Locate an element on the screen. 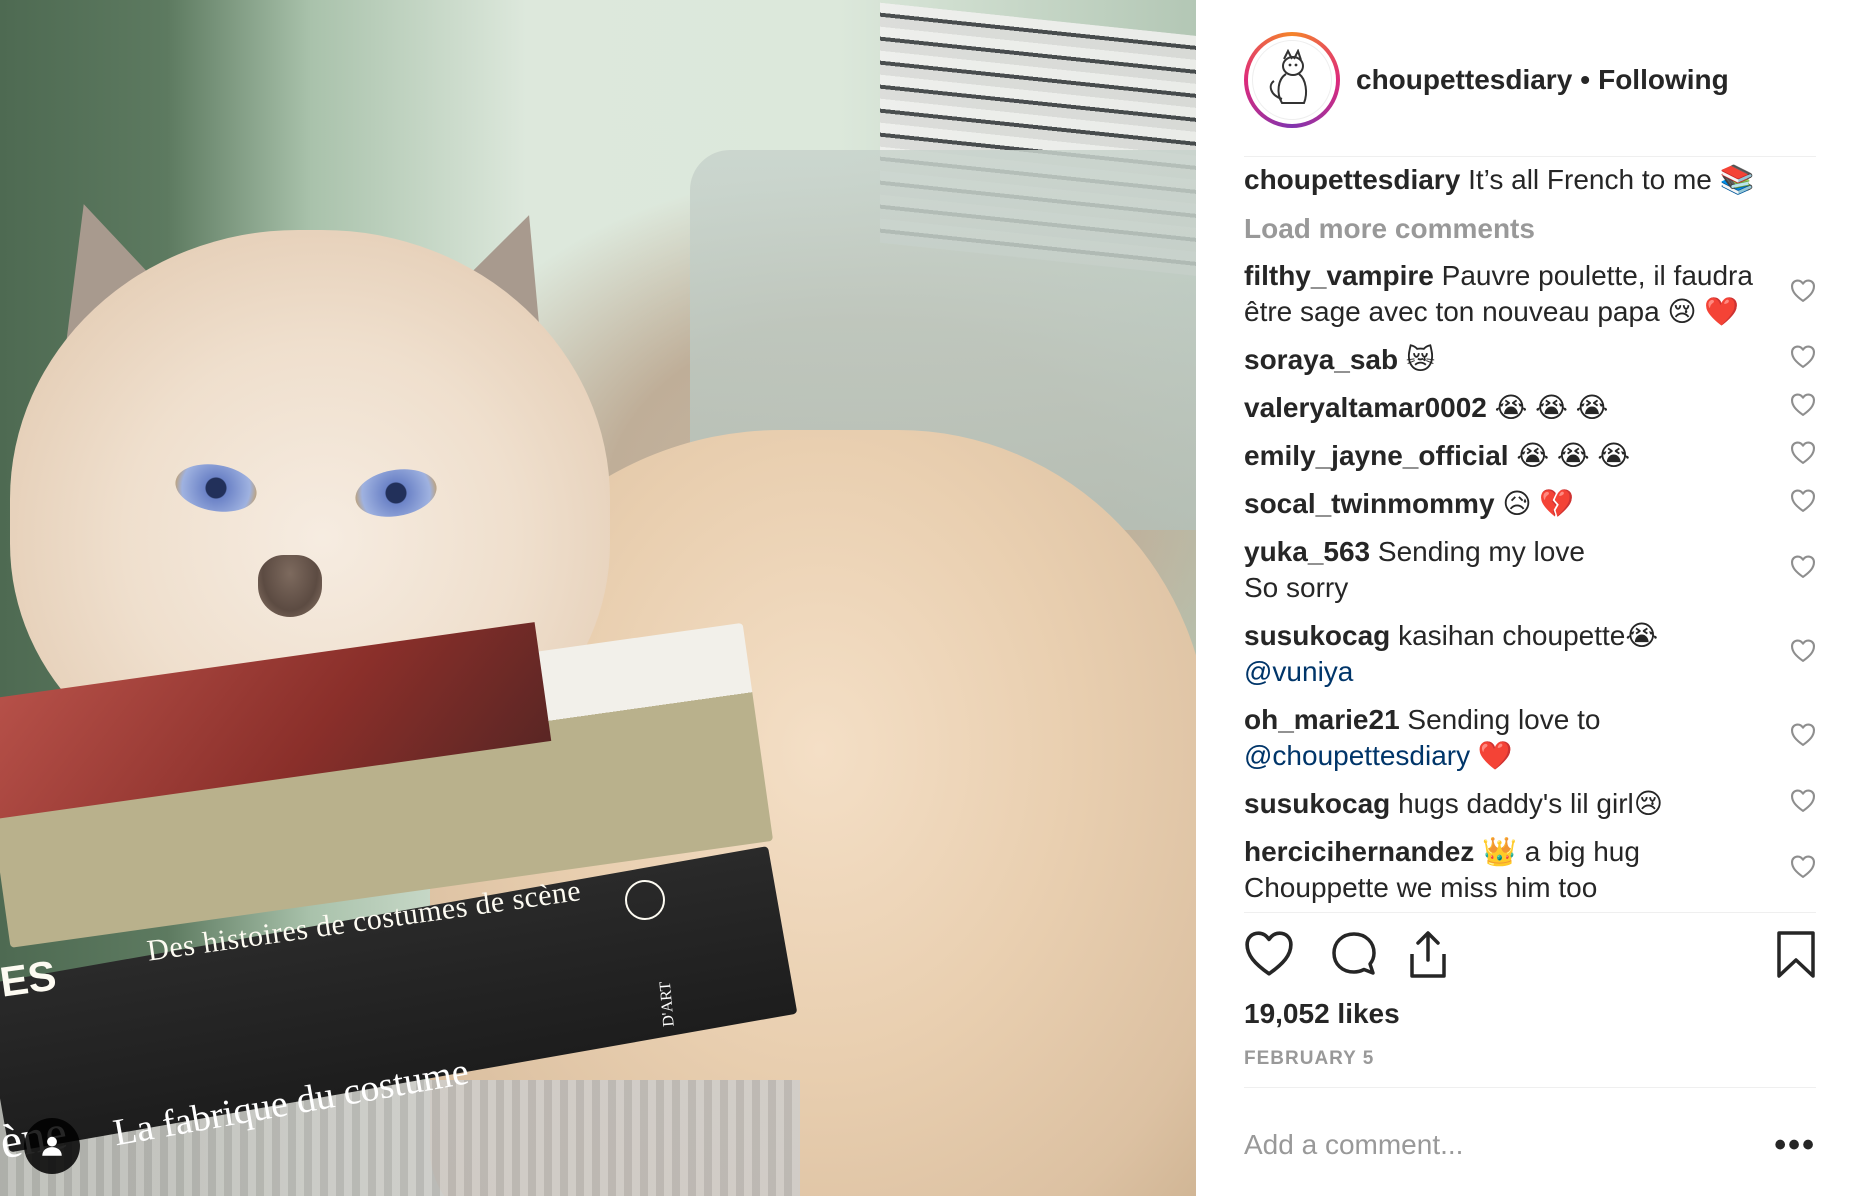 The height and width of the screenshot is (1196, 1864). add-comment-bar: ••• is located at coordinates (1530, 1145).